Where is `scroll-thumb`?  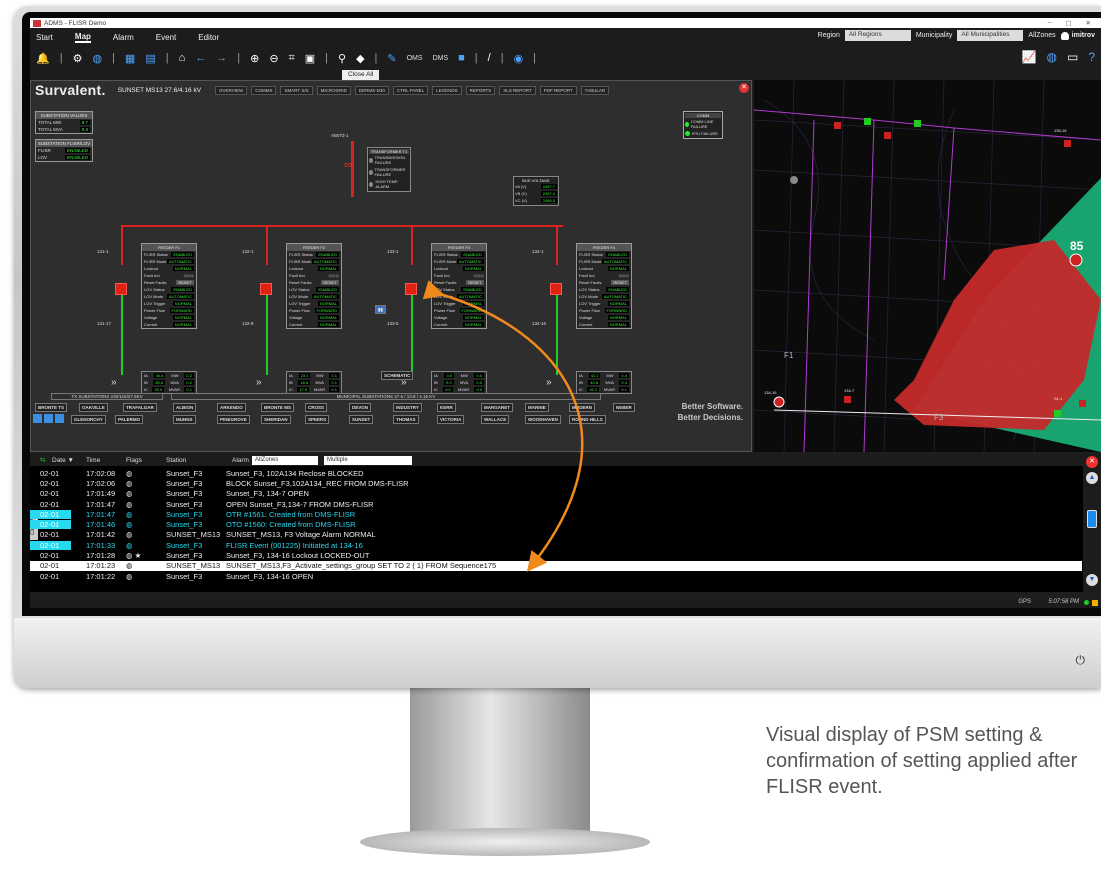 scroll-thumb is located at coordinates (1092, 519).